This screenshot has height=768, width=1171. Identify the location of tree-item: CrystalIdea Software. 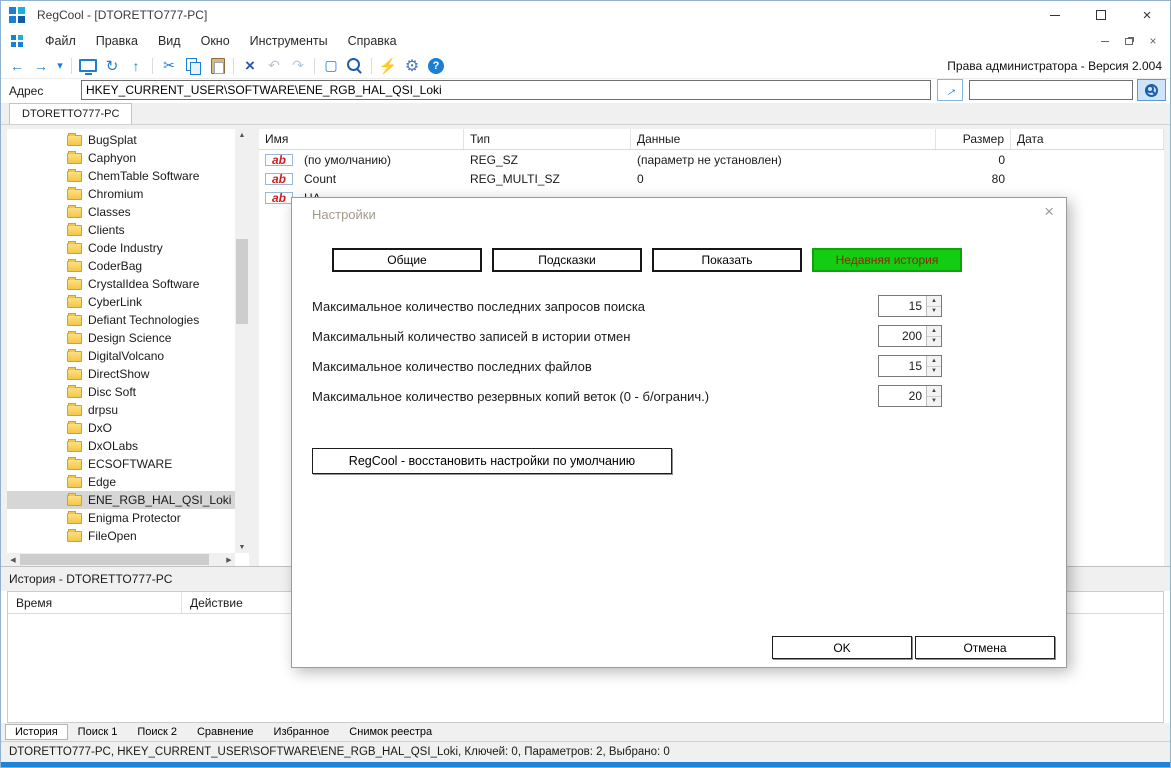
(121, 284).